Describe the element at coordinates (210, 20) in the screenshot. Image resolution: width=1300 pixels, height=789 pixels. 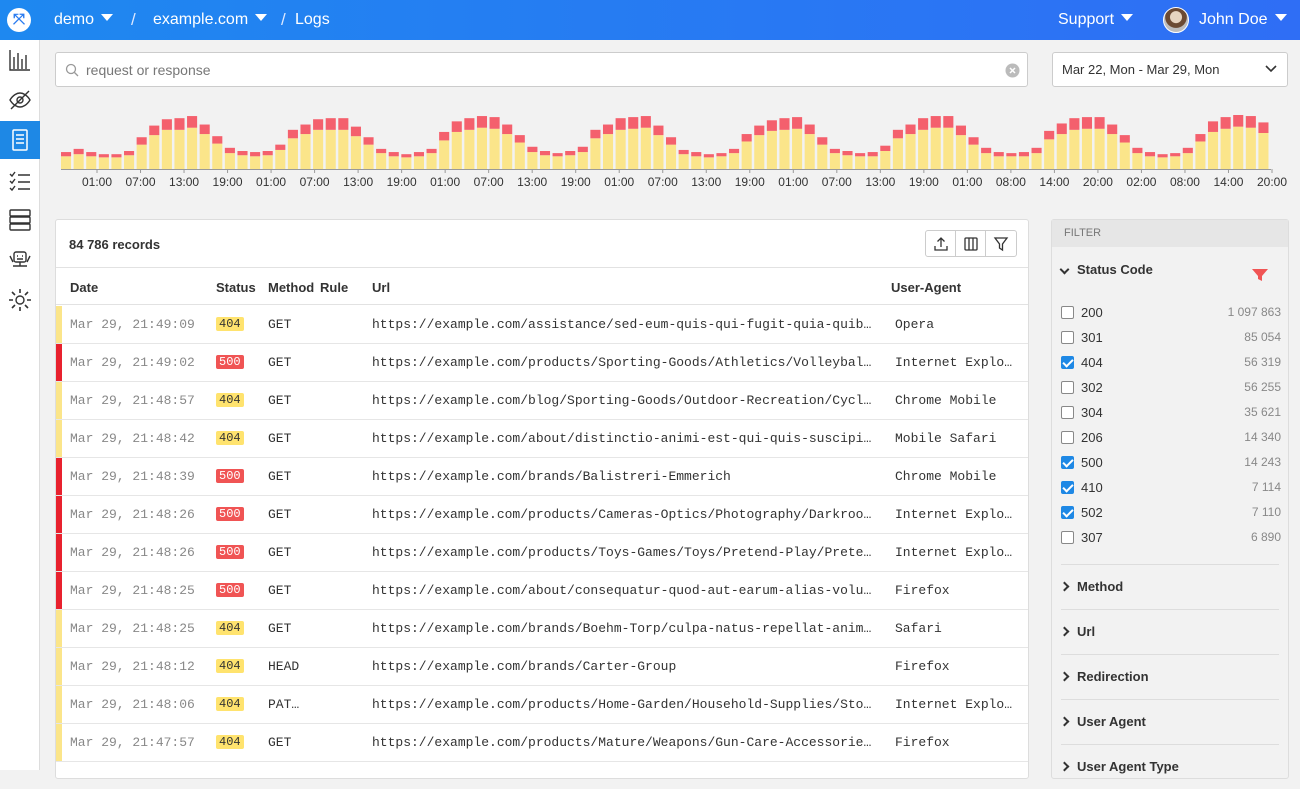
I see `site-selector: example.com` at that location.